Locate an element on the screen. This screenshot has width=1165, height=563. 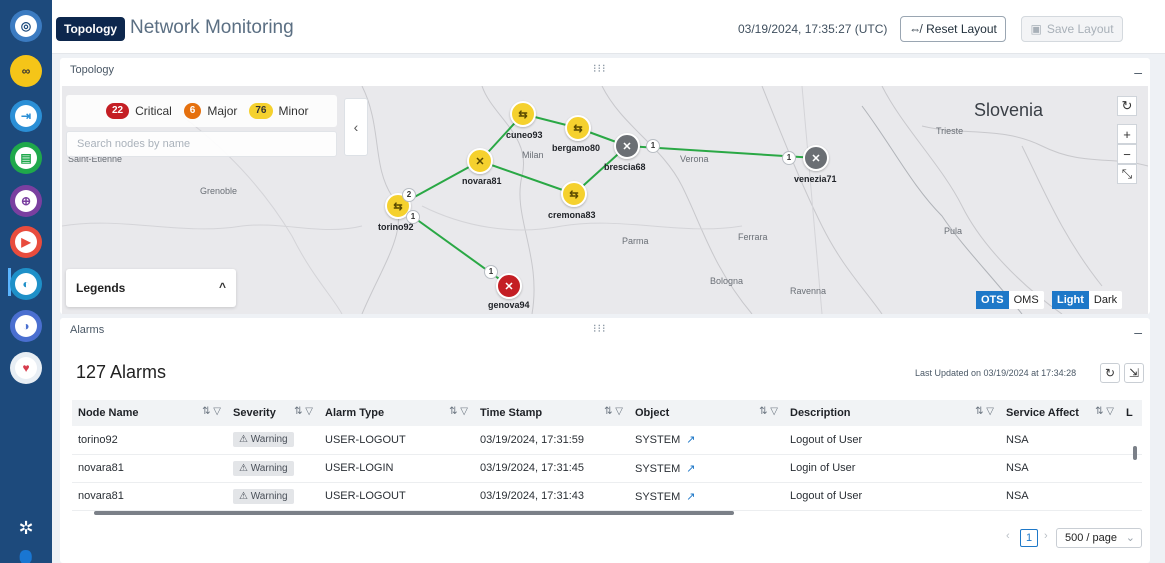
page-size-select: 500 / page ⌄ is located at coordinates (1099, 538).